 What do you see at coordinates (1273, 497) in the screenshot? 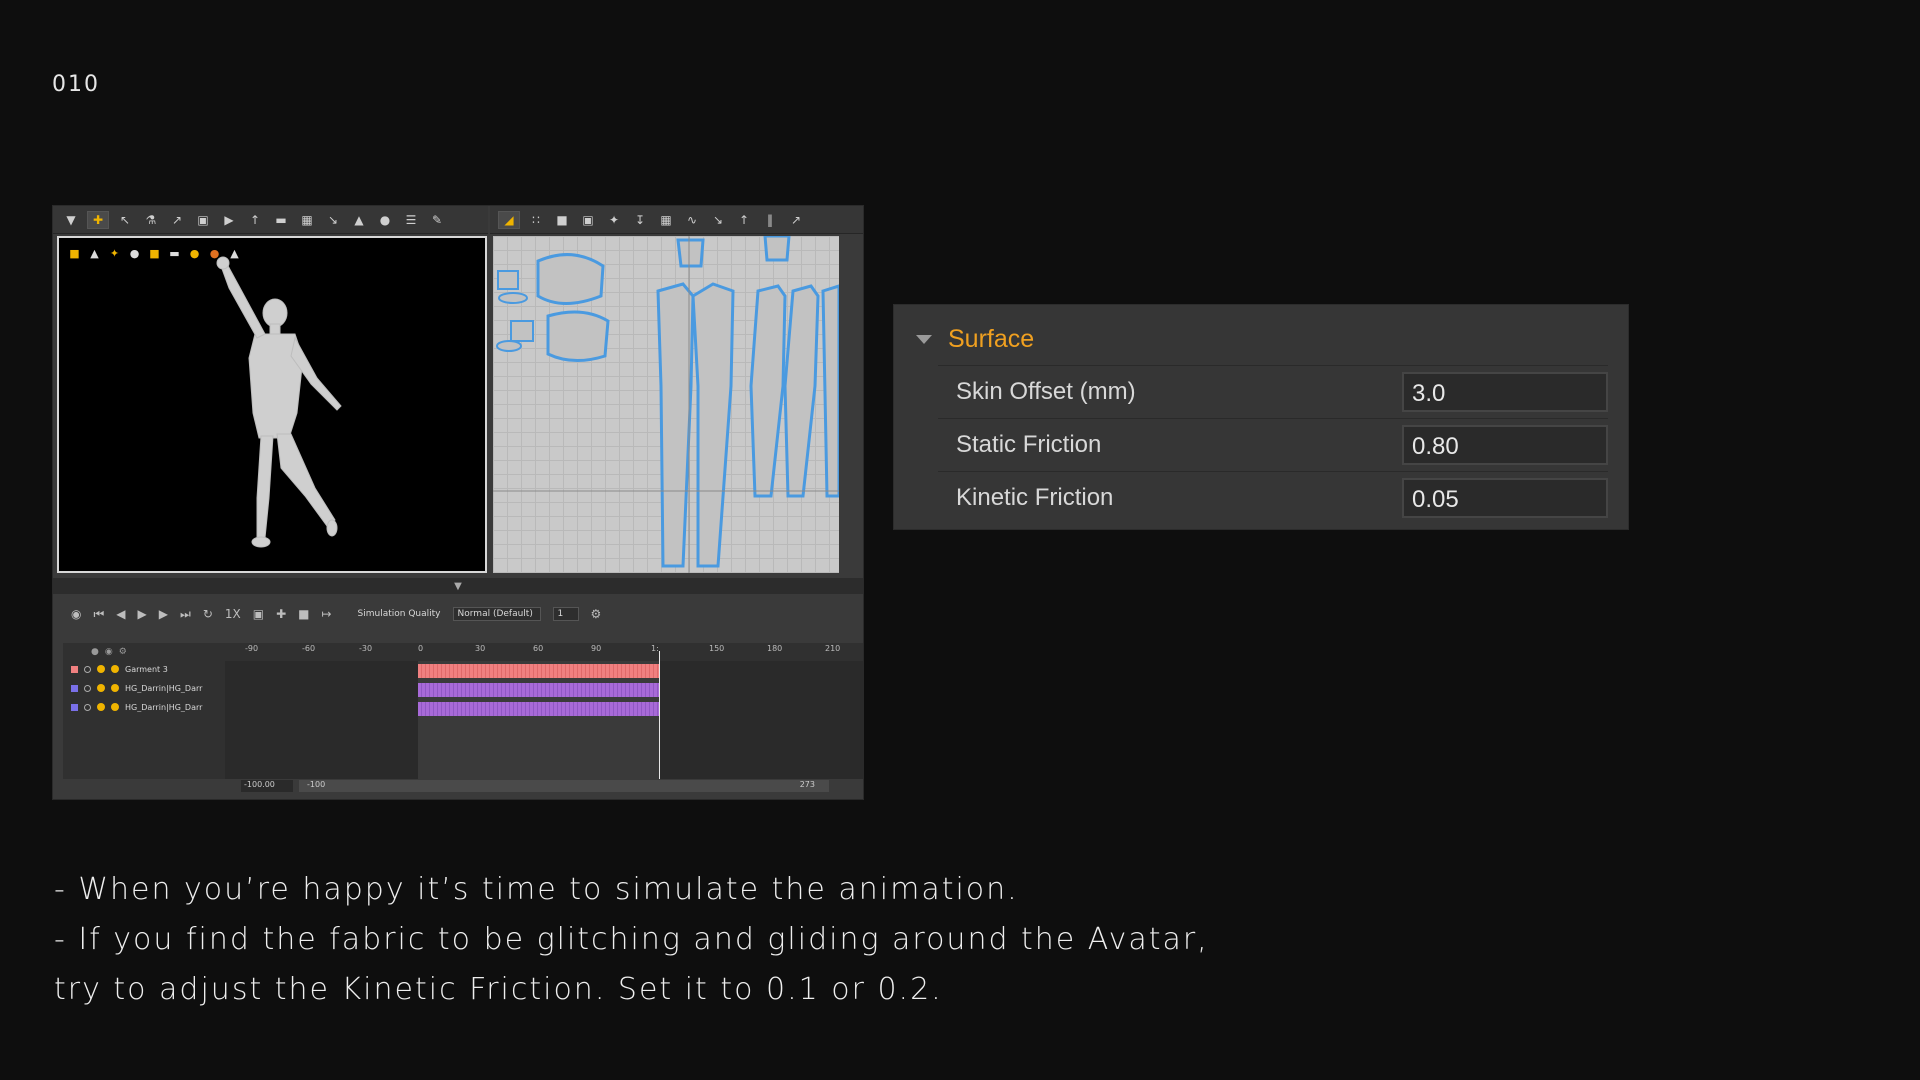
I see `prop-row-kinetic-friction: Kinetic Friction 0.05` at bounding box center [1273, 497].